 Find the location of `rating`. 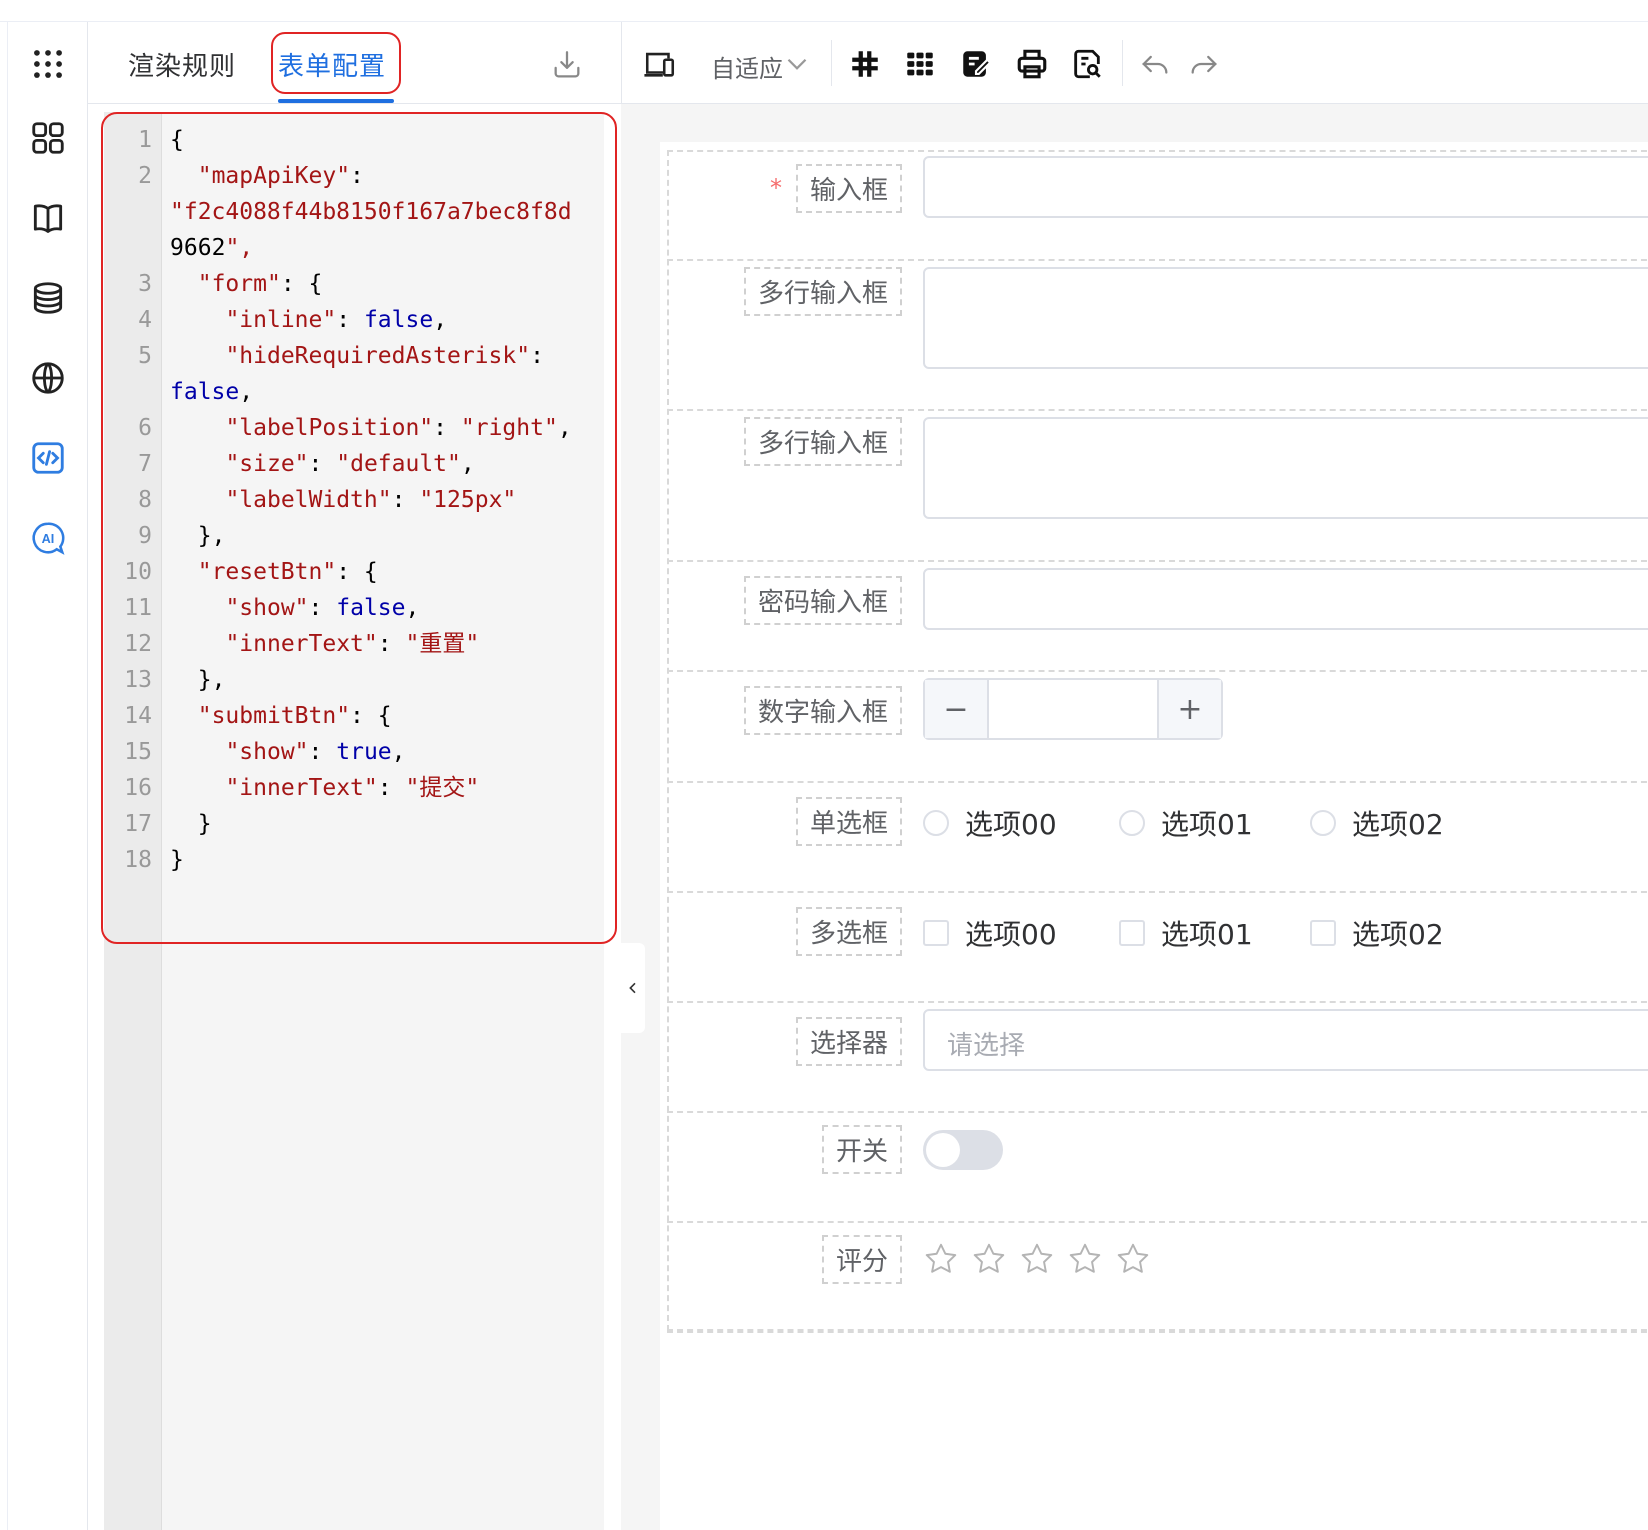

rating is located at coordinates (1043, 1259).